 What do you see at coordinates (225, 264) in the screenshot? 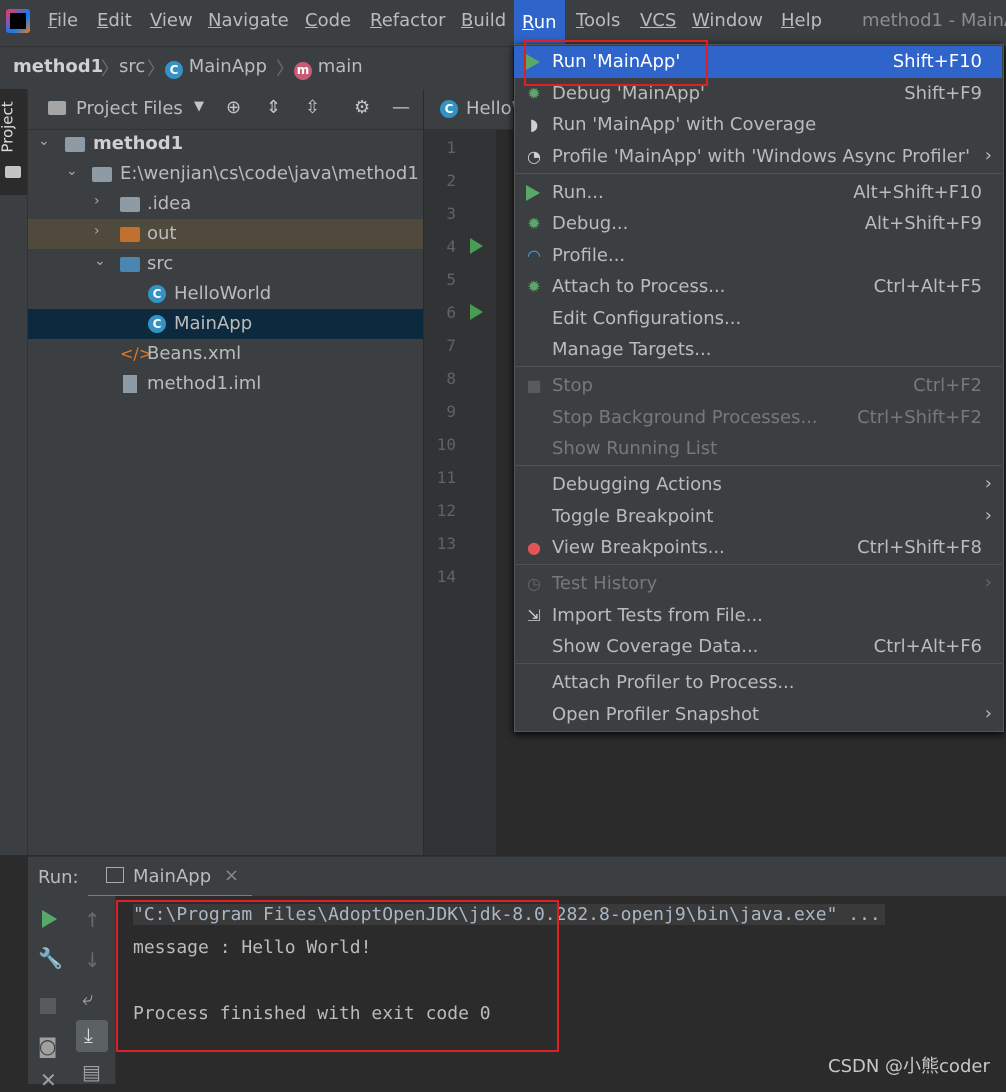
I see `tree-node-src: ⌄ src` at bounding box center [225, 264].